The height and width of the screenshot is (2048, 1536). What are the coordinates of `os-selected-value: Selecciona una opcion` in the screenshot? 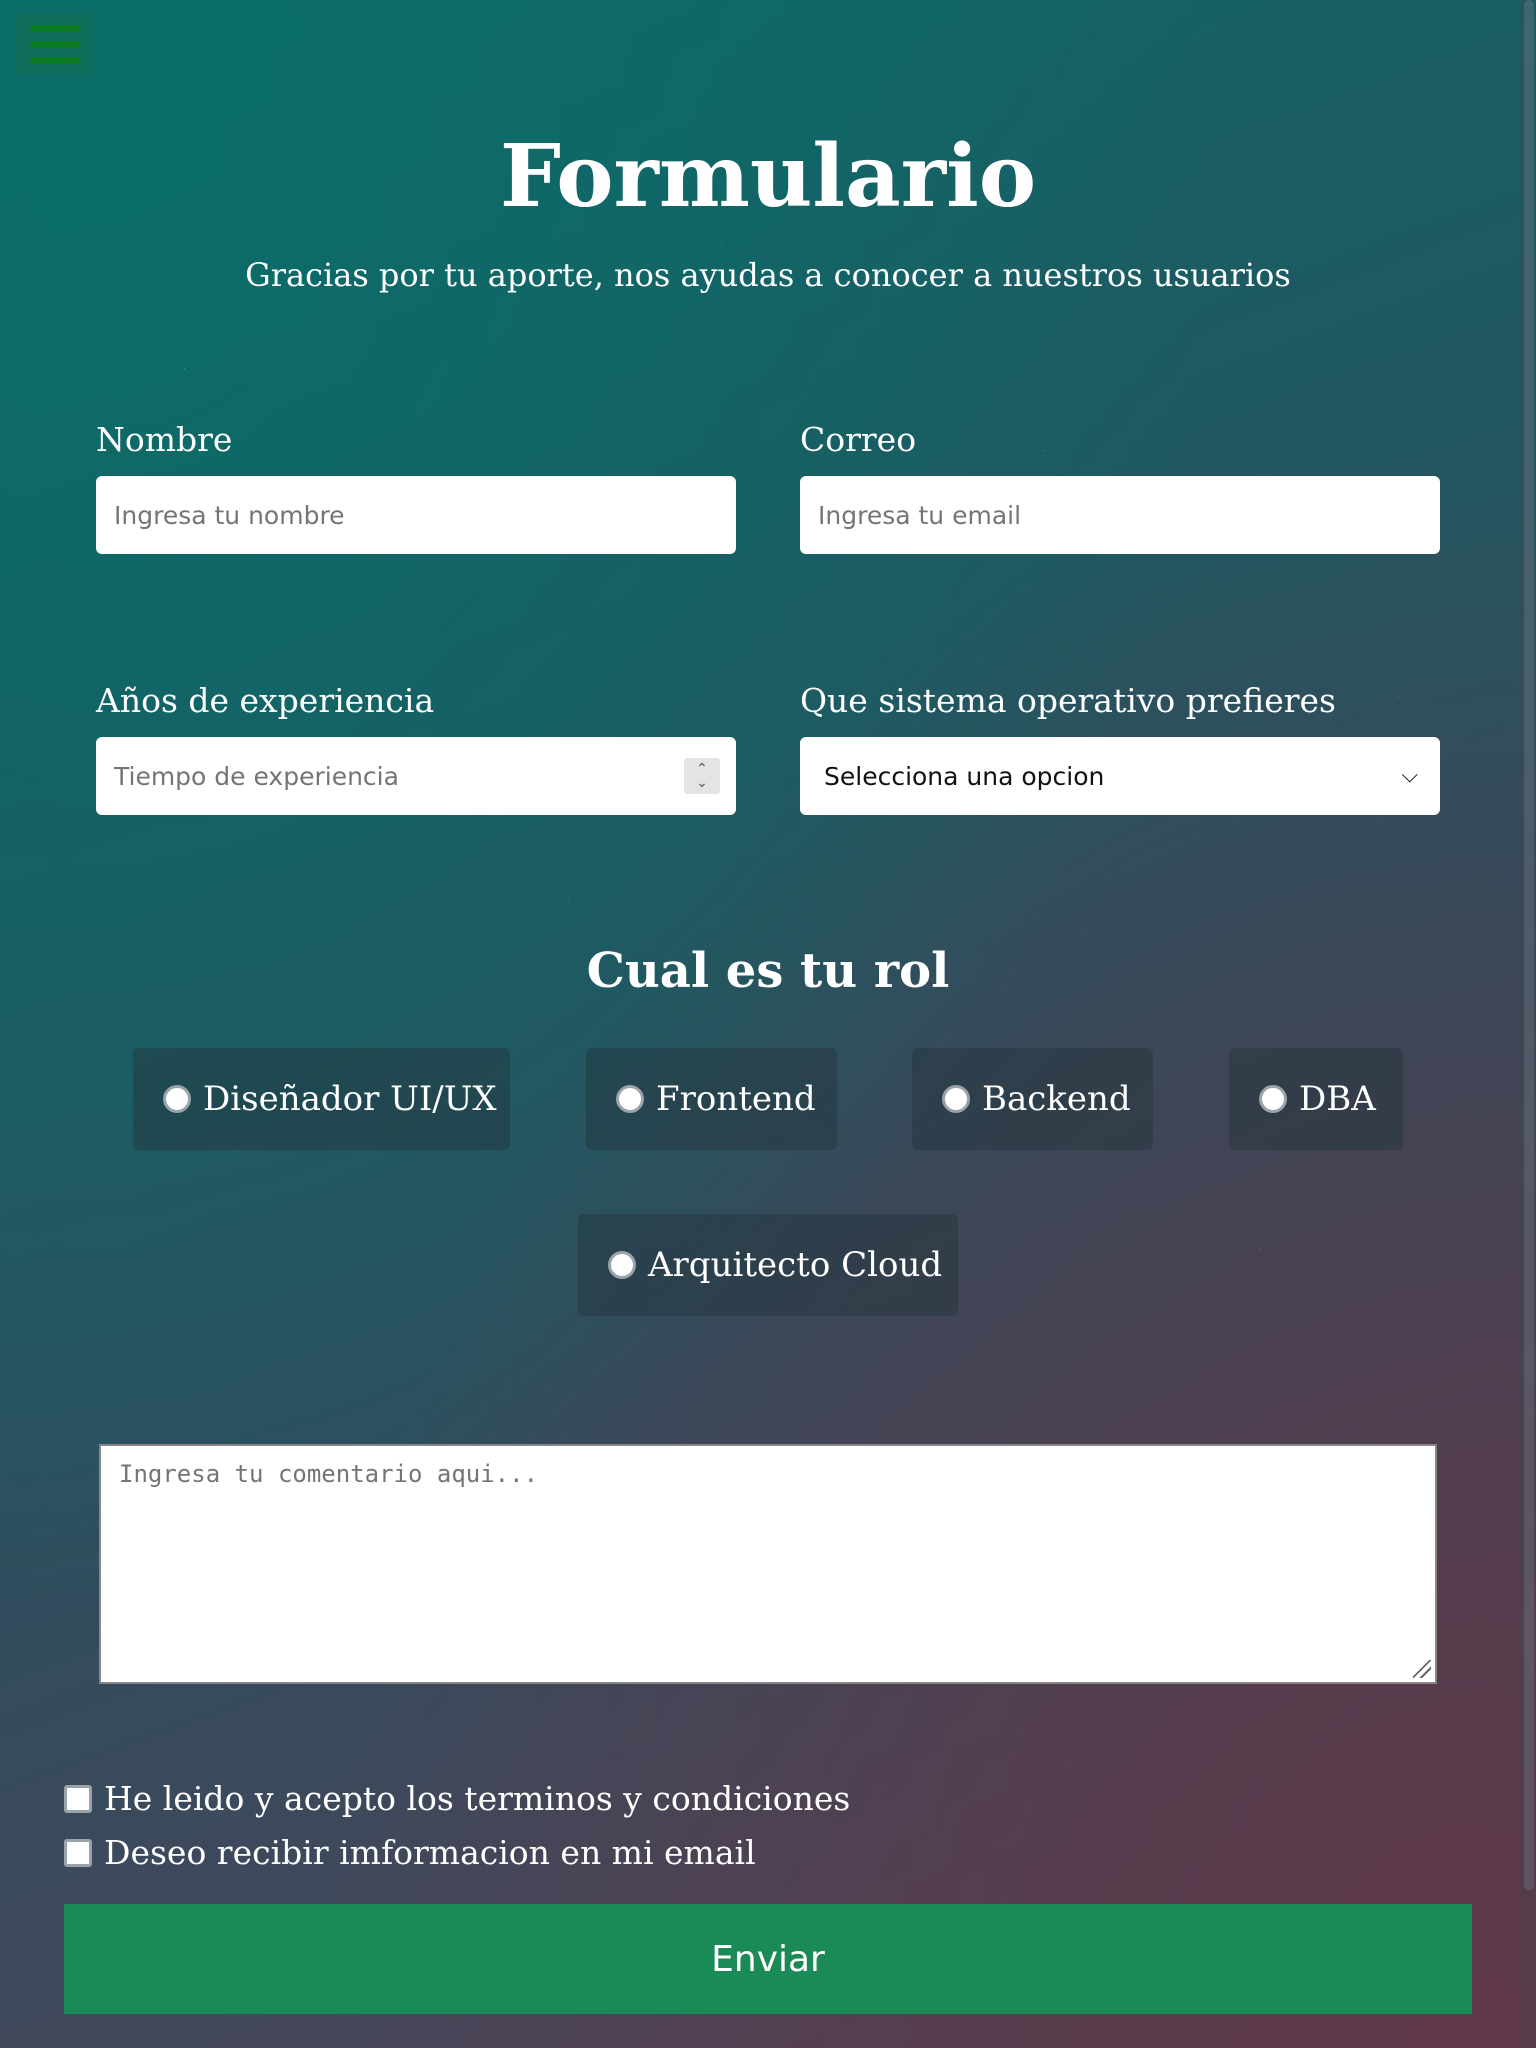 It's located at (964, 776).